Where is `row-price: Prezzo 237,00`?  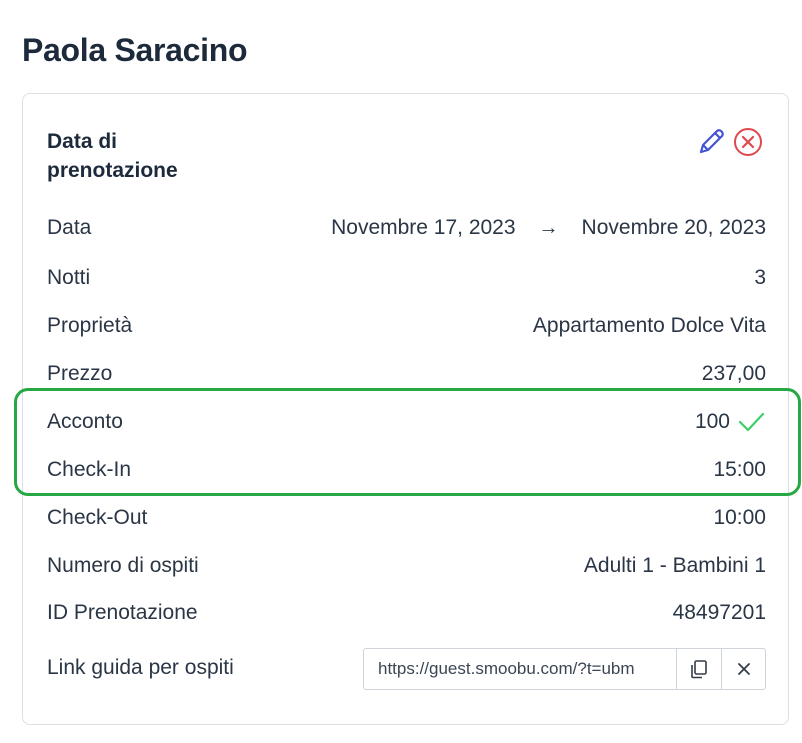
row-price: Prezzo 237,00 is located at coordinates (406, 374).